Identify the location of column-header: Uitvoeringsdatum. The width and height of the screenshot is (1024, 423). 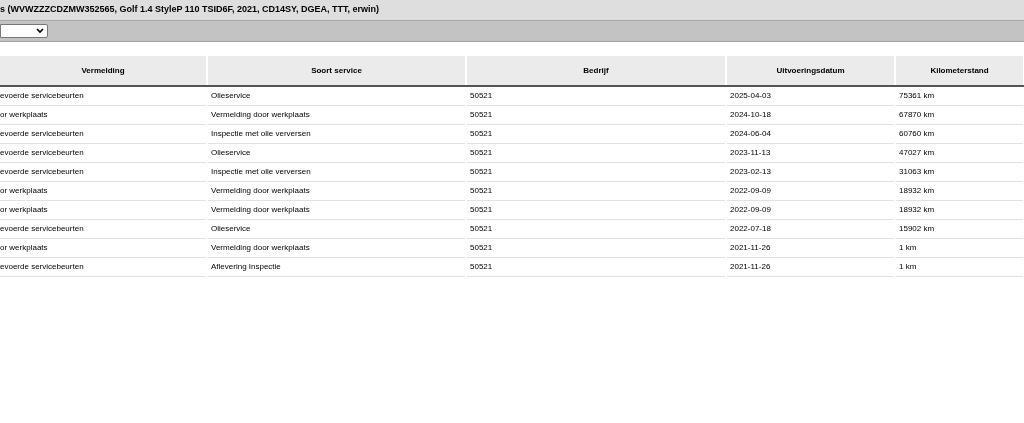
(810, 71).